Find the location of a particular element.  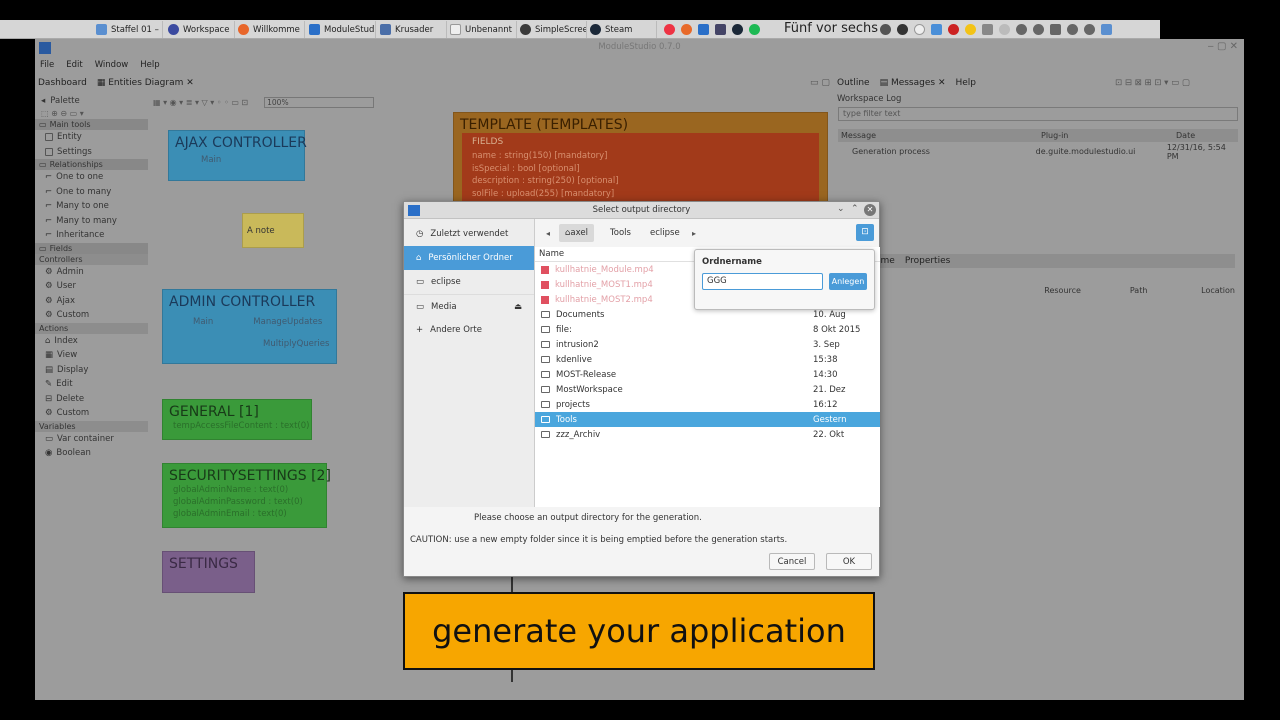

folder-row: intrusion2 3. Sep is located at coordinates (707, 344).